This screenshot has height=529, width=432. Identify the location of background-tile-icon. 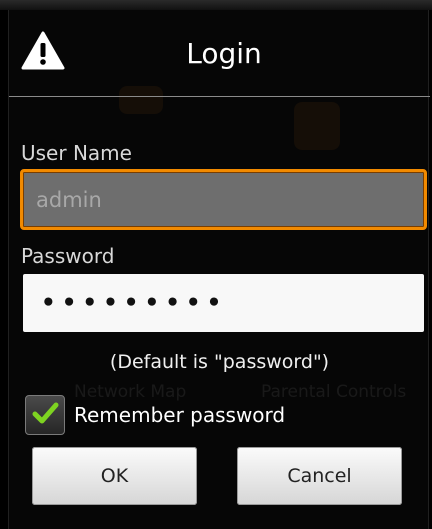
(317, 126).